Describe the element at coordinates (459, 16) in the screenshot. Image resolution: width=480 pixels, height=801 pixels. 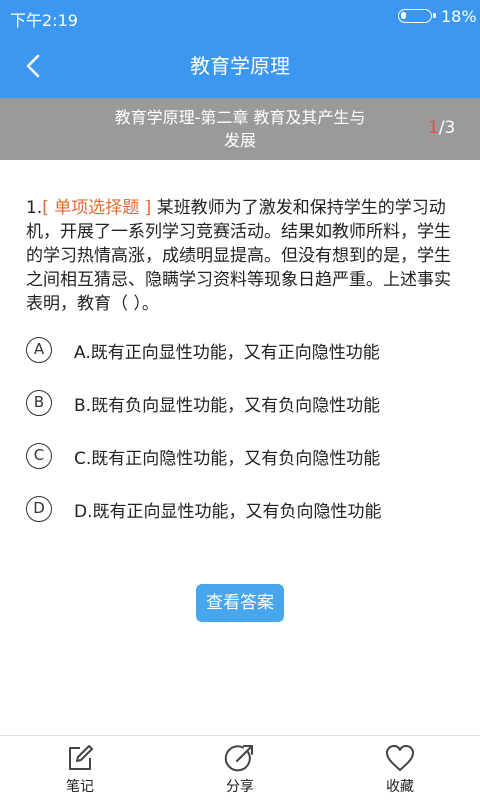
I see `battery-percent: 18%` at that location.